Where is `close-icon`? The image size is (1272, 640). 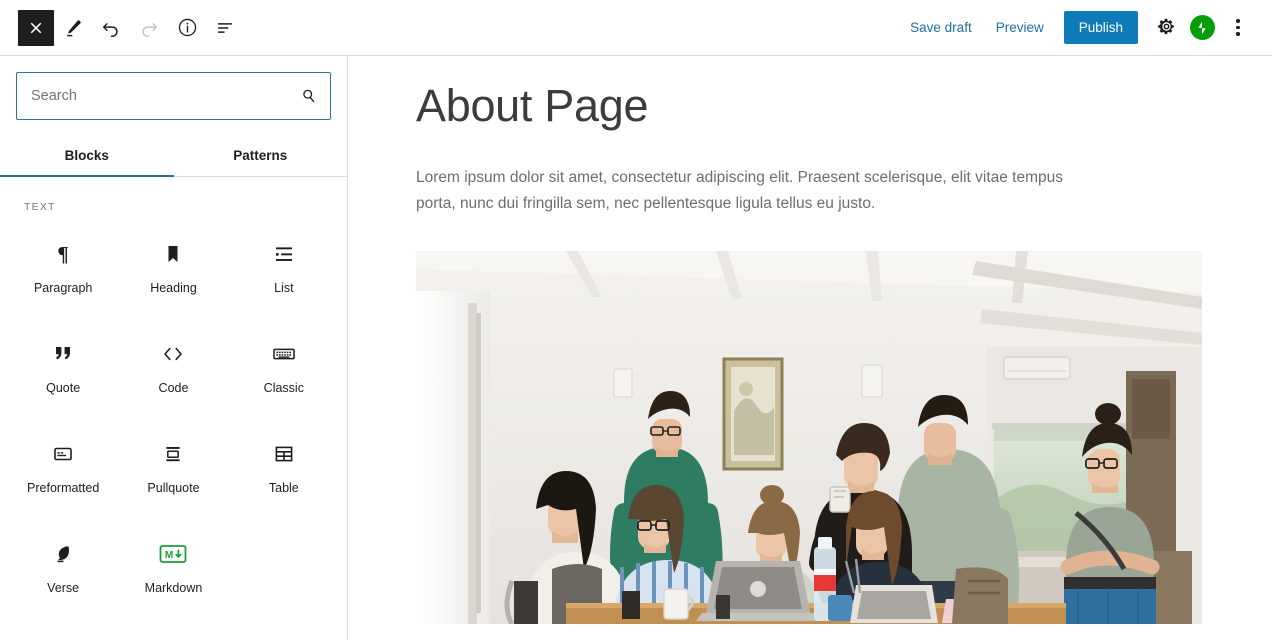 close-icon is located at coordinates (36, 28).